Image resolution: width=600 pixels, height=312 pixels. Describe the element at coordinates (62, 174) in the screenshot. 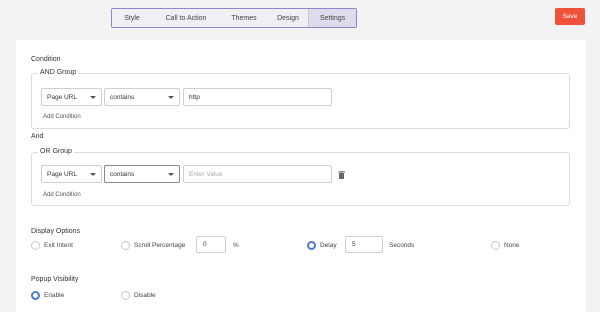

I see `or-field-value: Page URL` at that location.